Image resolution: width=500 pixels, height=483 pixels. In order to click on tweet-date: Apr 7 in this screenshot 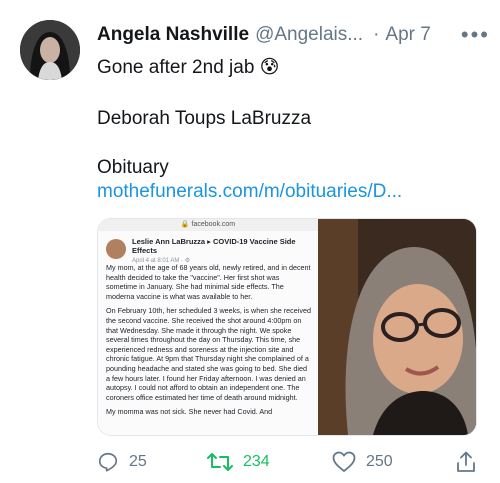, I will do `click(407, 35)`.